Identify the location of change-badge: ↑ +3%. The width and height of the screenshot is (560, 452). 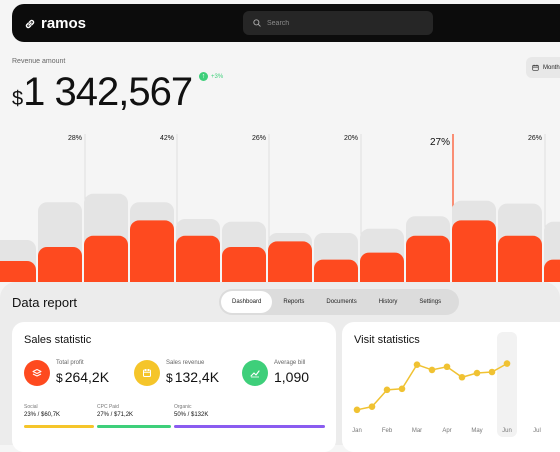
(211, 76).